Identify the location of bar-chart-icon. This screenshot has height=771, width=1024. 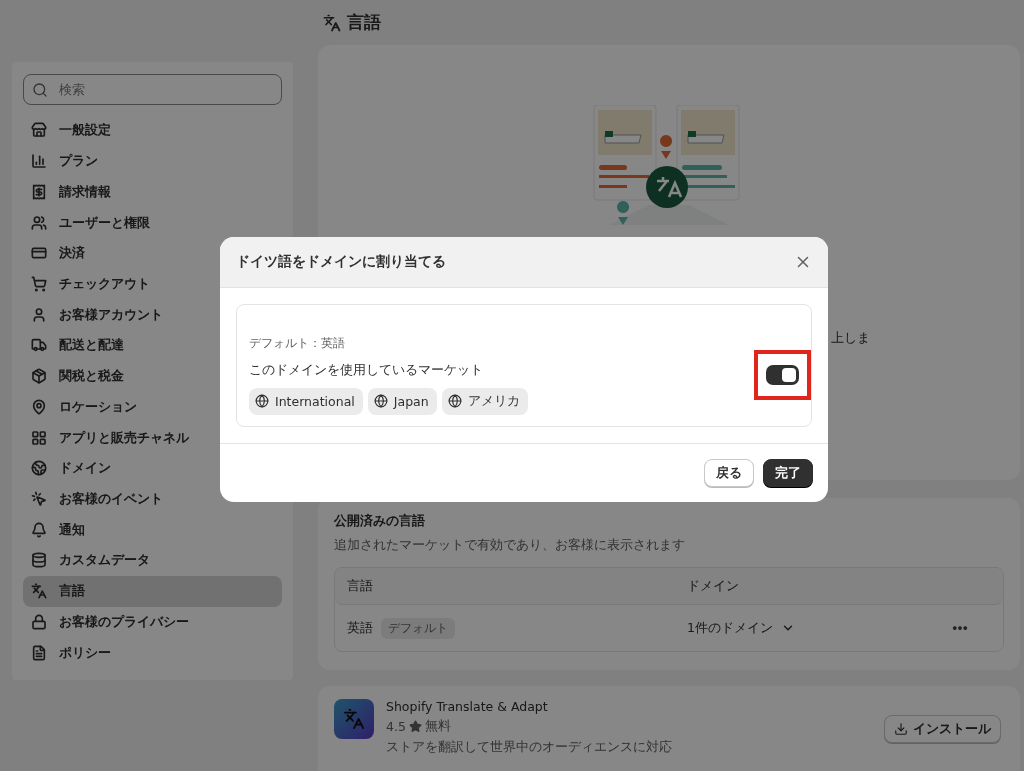
(39, 161).